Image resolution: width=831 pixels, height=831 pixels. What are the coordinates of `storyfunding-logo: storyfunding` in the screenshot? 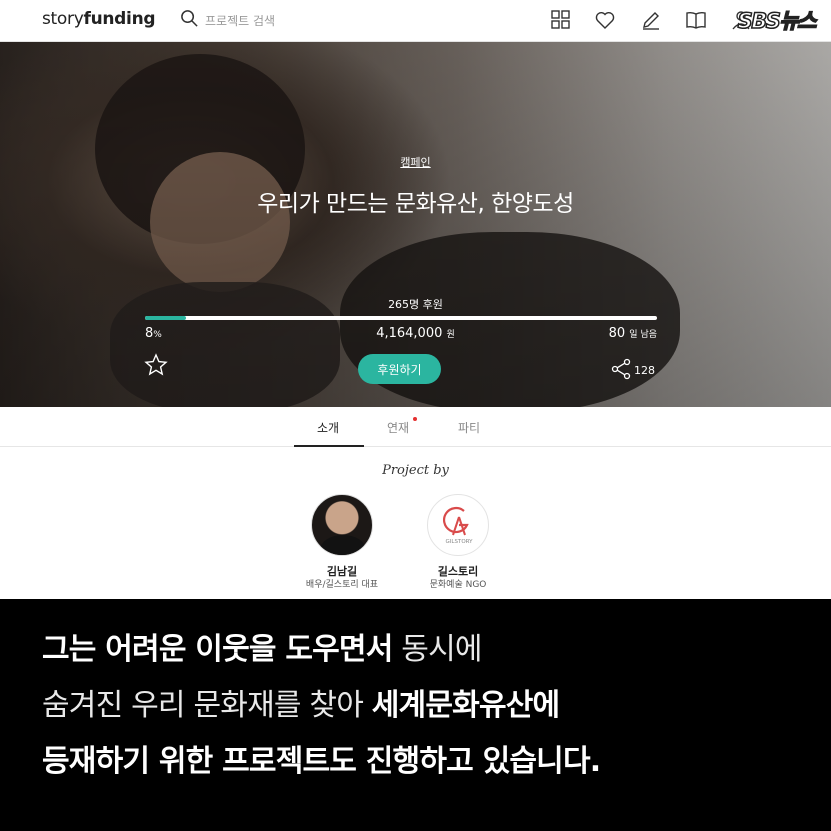 It's located at (99, 19).